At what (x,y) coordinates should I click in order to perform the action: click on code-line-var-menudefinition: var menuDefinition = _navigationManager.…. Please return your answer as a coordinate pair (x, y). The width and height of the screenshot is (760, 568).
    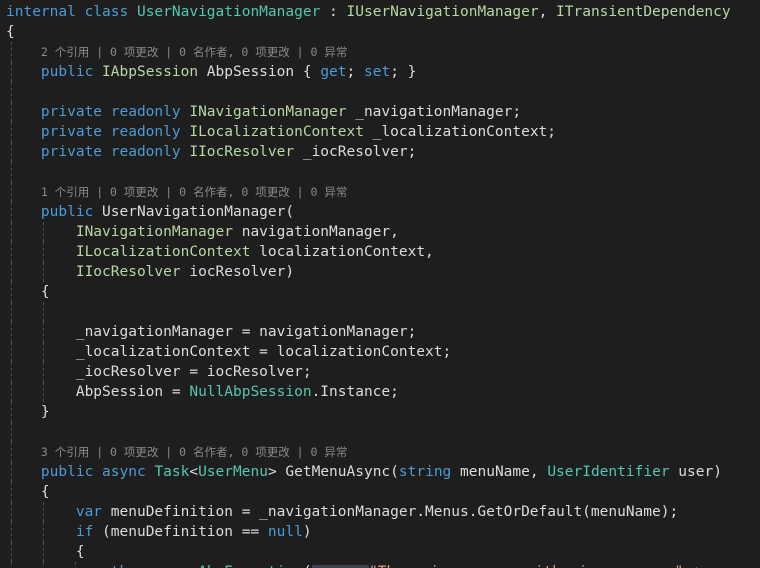
    Looking at the image, I should click on (380, 512).